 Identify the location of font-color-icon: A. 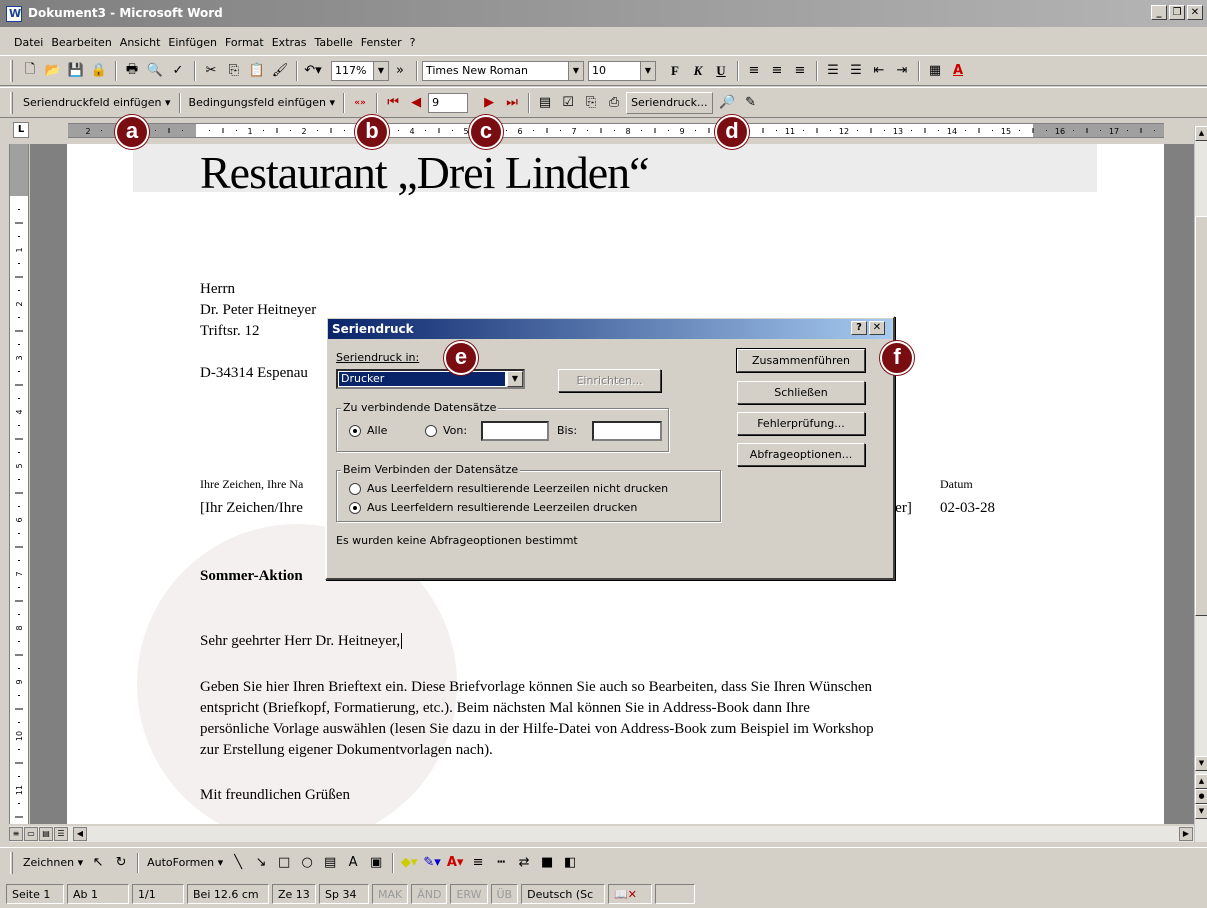
(958, 71).